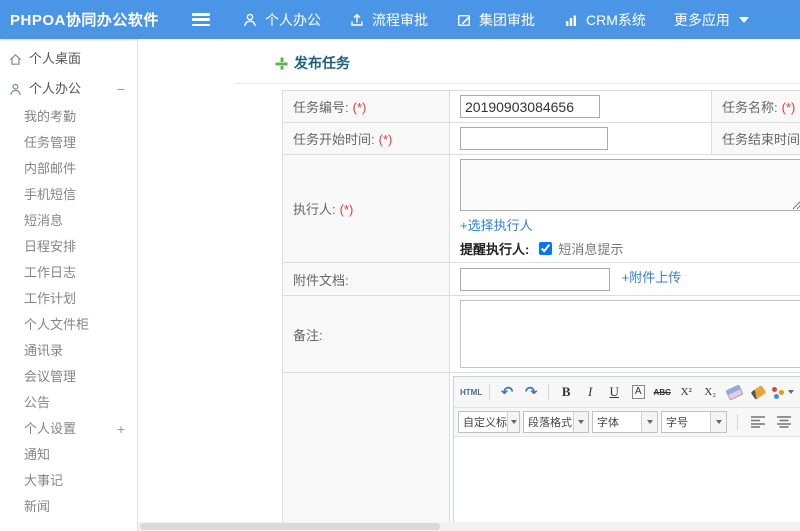 Image resolution: width=800 pixels, height=531 pixels. Describe the element at coordinates (755, 106) in the screenshot. I see `task-name-label-cell: 任务名称: (*)` at that location.